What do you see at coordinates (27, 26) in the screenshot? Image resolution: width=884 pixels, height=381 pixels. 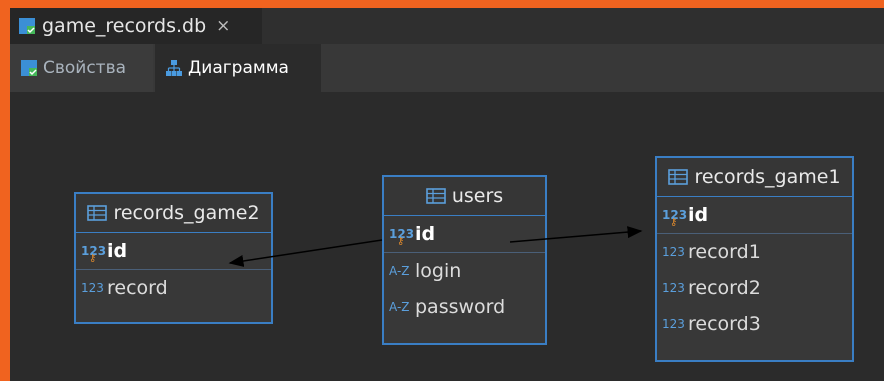 I see `database-icon` at bounding box center [27, 26].